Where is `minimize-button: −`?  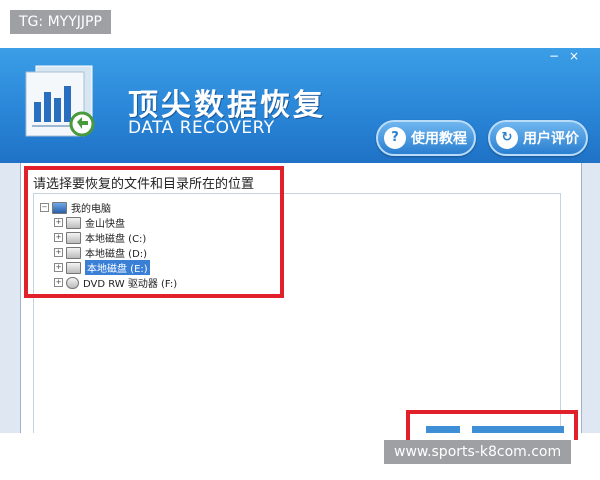 minimize-button: − is located at coordinates (554, 56).